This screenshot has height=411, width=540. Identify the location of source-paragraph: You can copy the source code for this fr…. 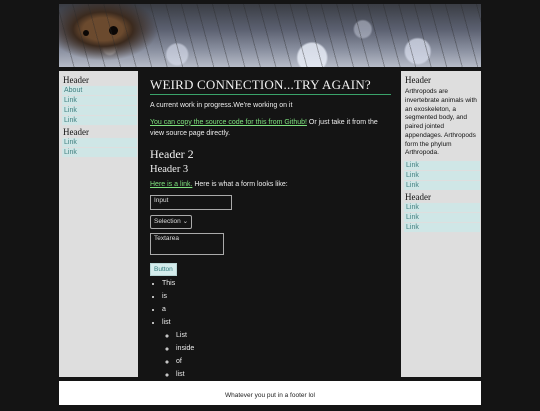
(269, 129).